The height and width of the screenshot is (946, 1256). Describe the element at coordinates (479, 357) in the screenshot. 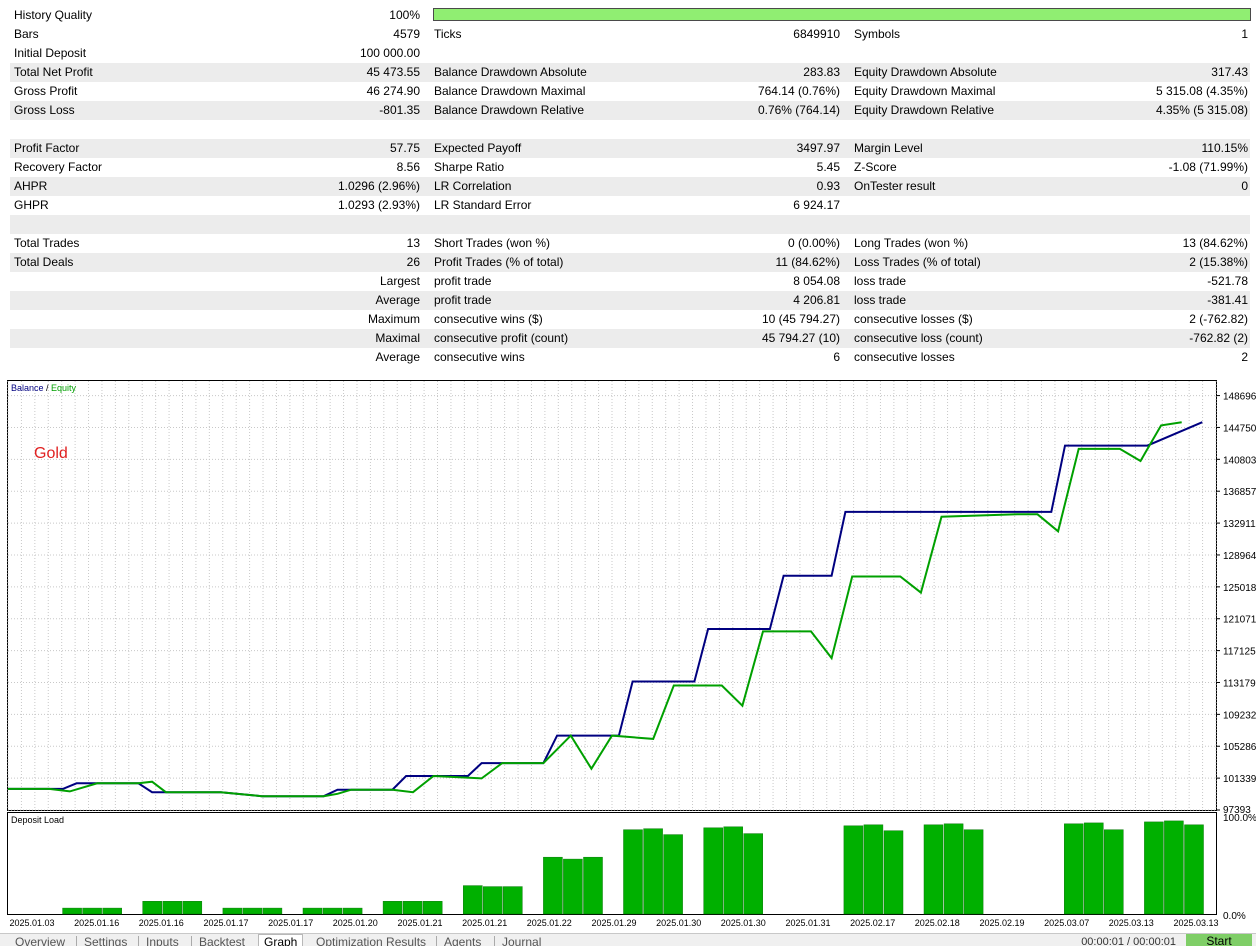

I see `stat-label-b: consecutive wins` at that location.